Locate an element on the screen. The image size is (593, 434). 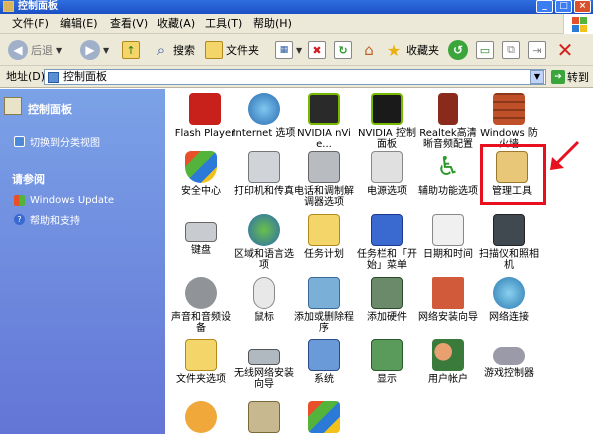
switch-category-view-link: 切换到分类视图 is located at coordinates (57, 141).